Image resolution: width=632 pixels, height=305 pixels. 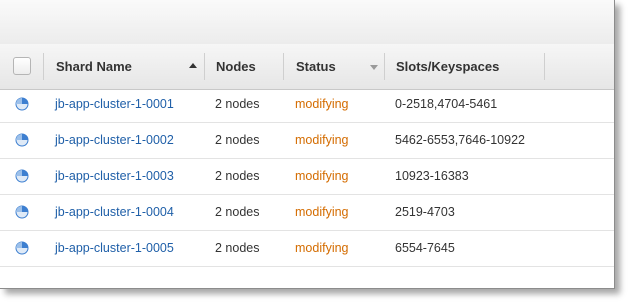 What do you see at coordinates (307, 22) in the screenshot?
I see `toolbar` at bounding box center [307, 22].